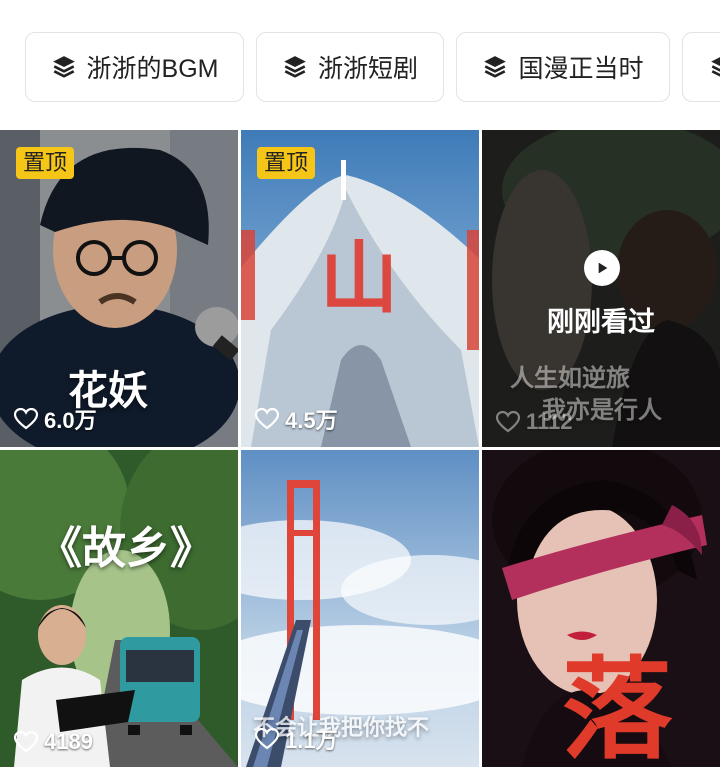 Image resolution: width=720 pixels, height=767 pixels. I want to click on video-card: 《故乡》 4189, so click(119, 608).